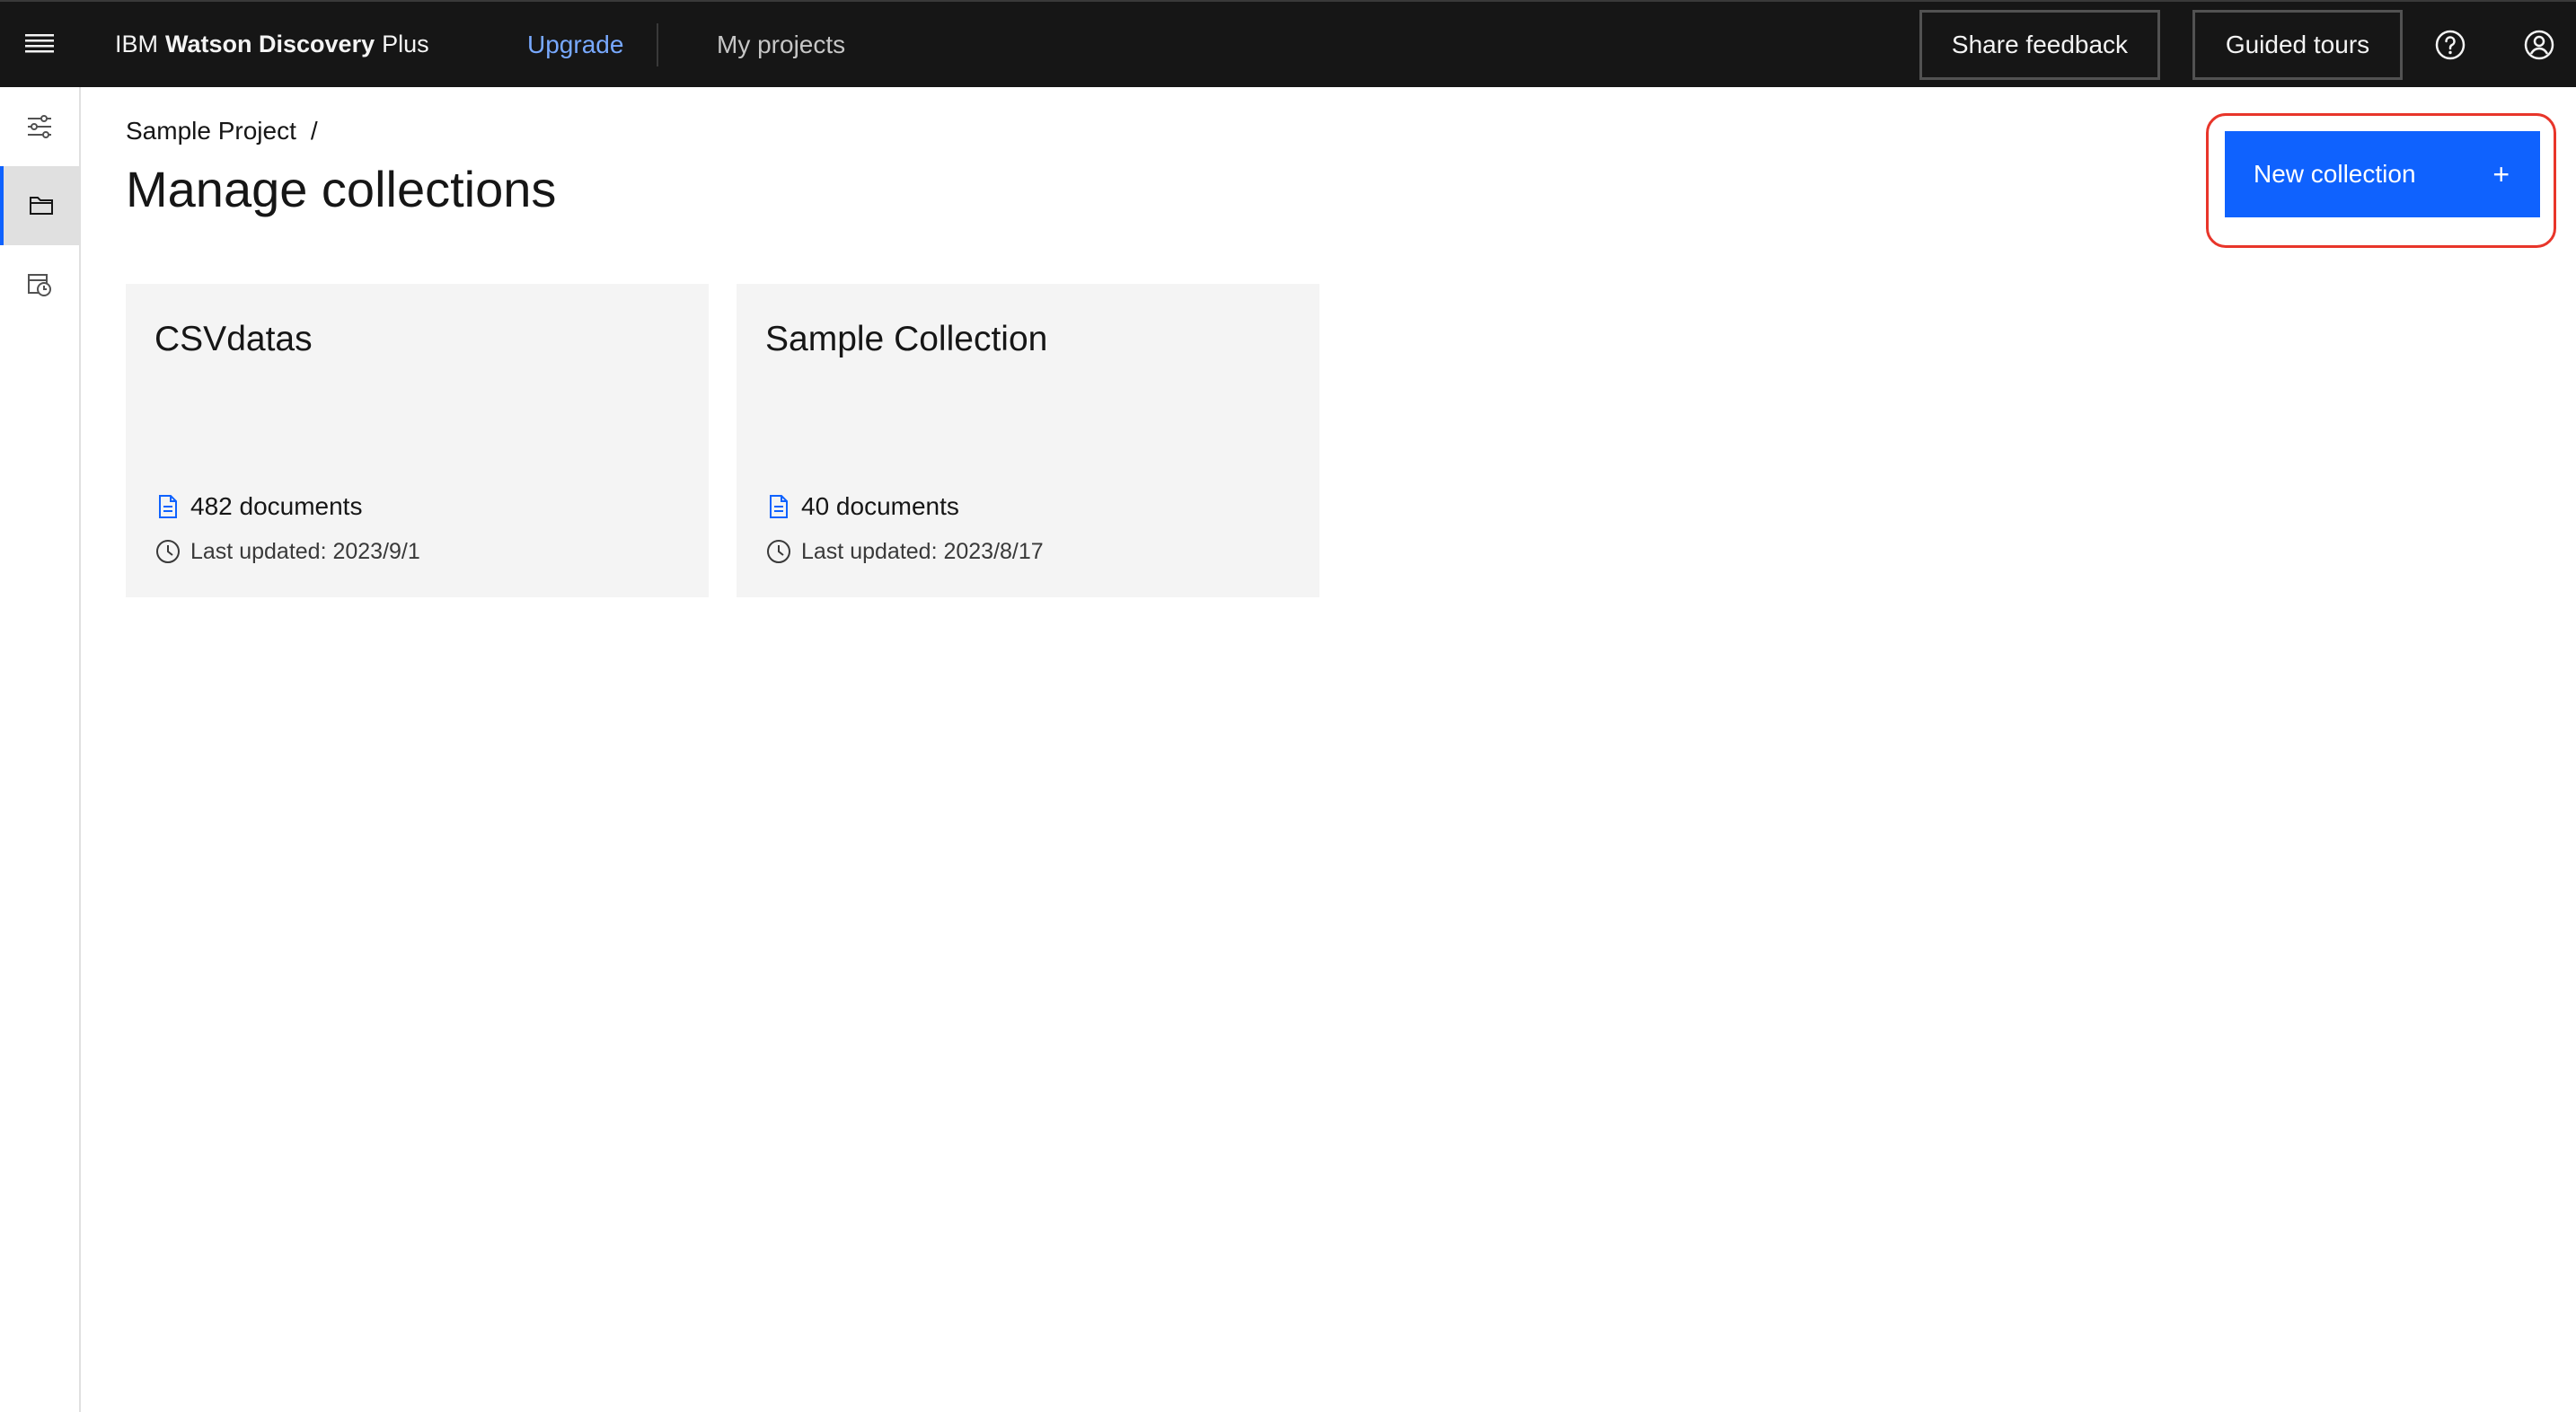  Describe the element at coordinates (305, 551) in the screenshot. I see `last-updated-text: Last updated: 2023/9/1` at that location.